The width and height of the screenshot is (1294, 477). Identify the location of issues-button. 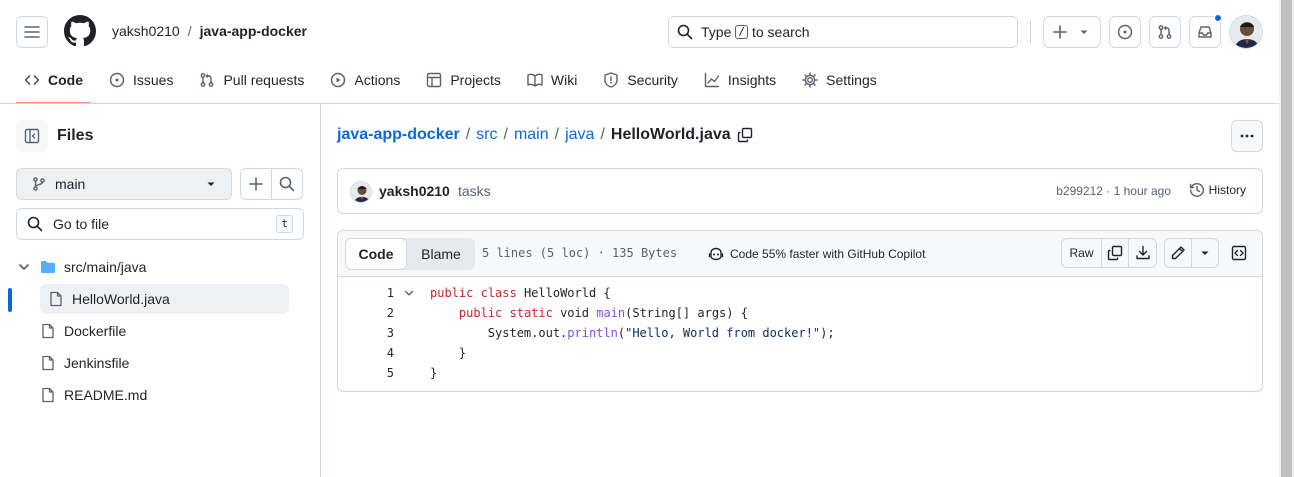
(1125, 32).